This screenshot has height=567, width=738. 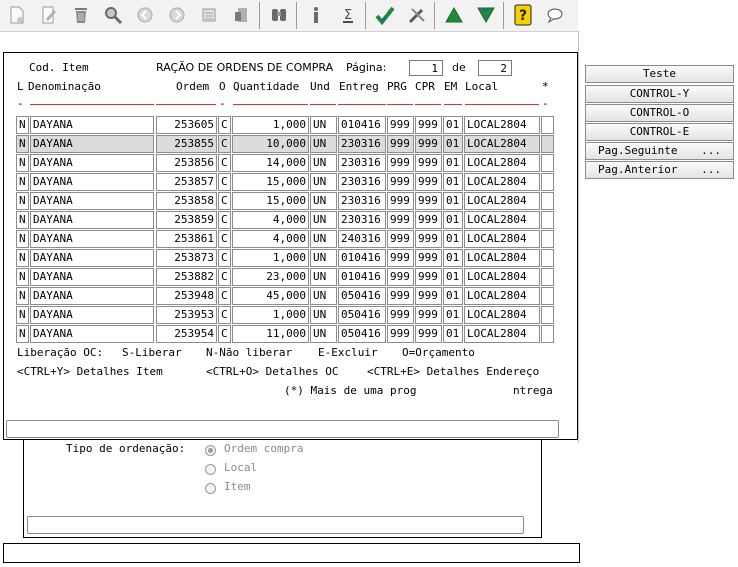 I want to click on ordem-cell: 253873, so click(x=186, y=258).